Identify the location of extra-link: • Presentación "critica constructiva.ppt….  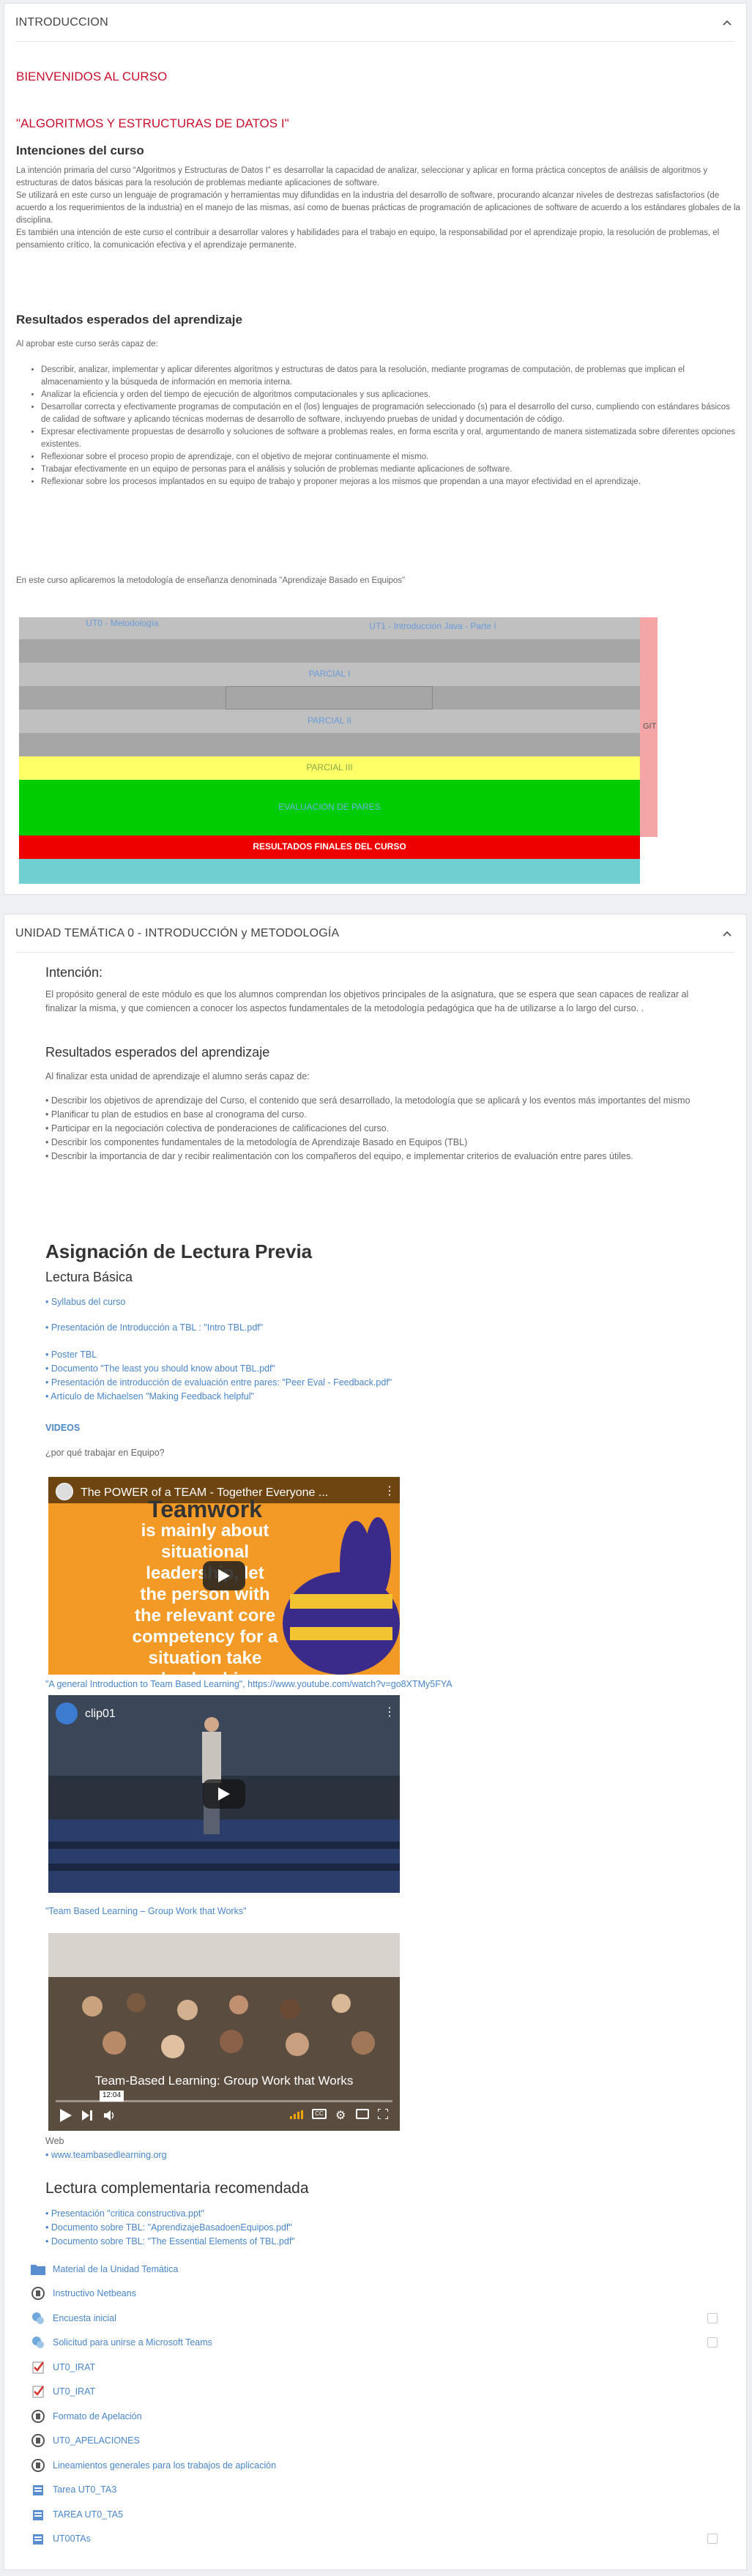
(125, 2214).